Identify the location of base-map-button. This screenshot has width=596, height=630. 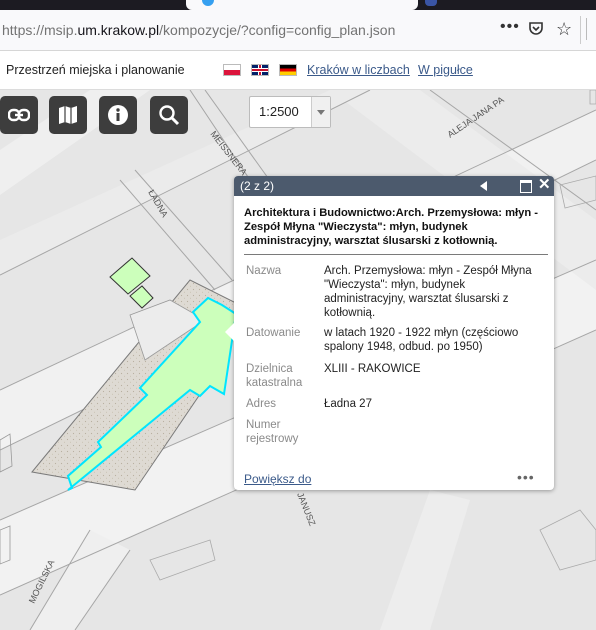
(68, 115).